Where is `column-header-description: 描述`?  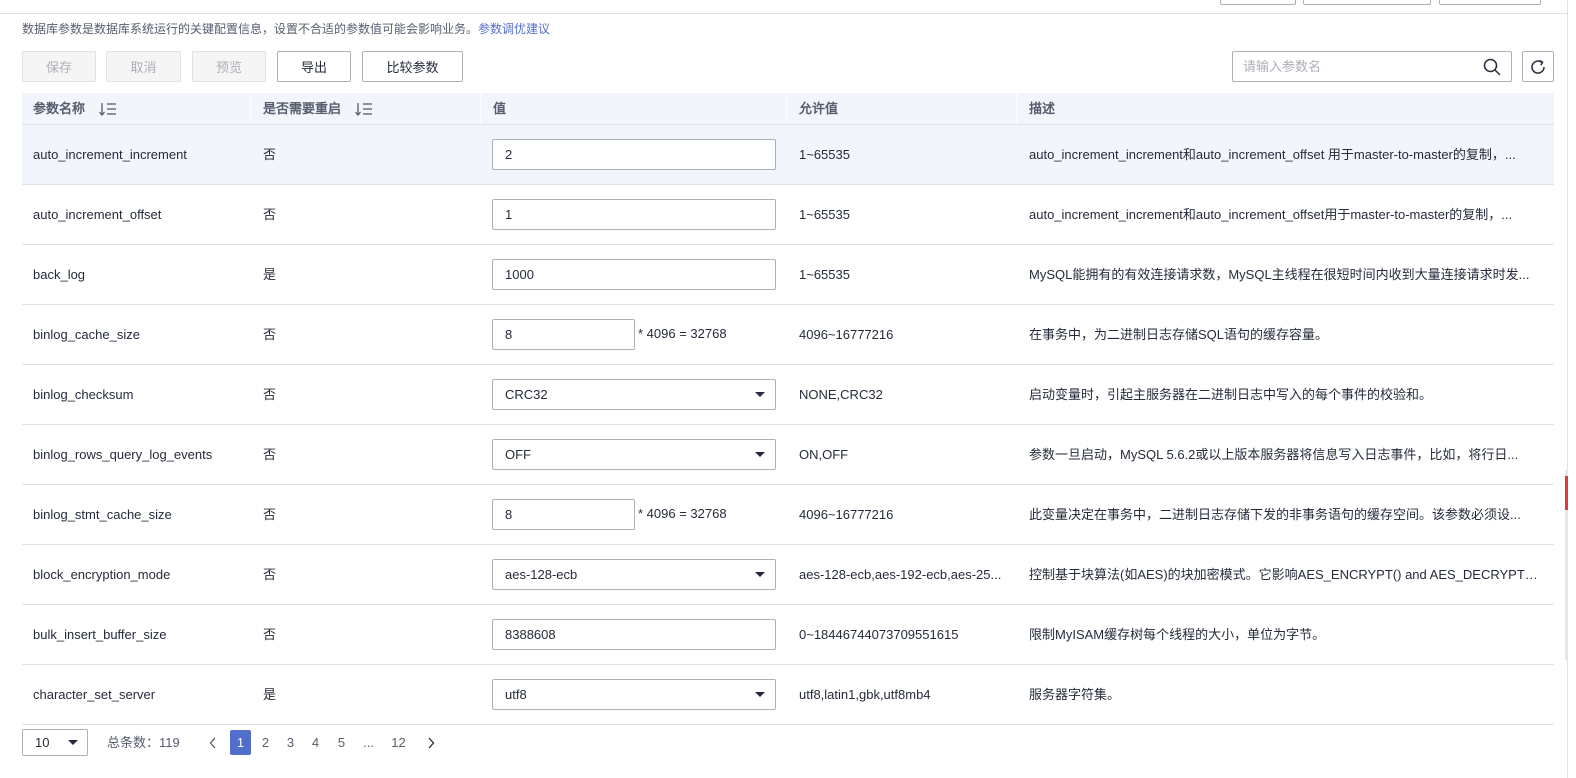 column-header-description: 描述 is located at coordinates (1042, 108).